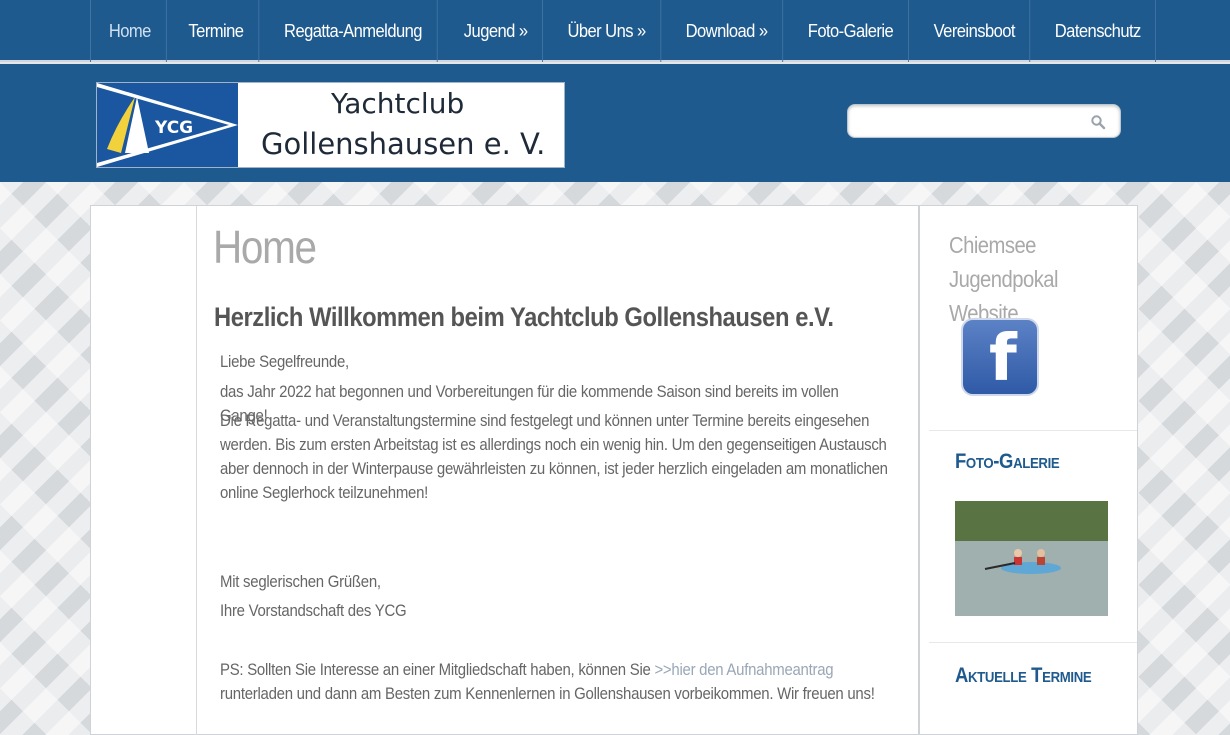 The width and height of the screenshot is (1230, 735). What do you see at coordinates (1031, 558) in the screenshot?
I see `gallery-photo` at bounding box center [1031, 558].